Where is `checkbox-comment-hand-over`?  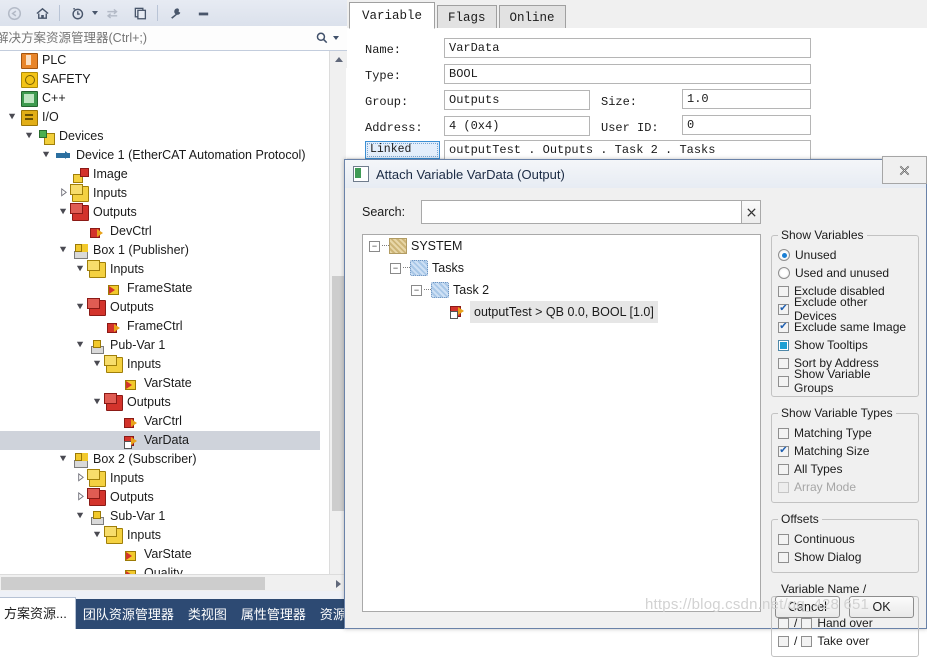 checkbox-comment-hand-over is located at coordinates (807, 623).